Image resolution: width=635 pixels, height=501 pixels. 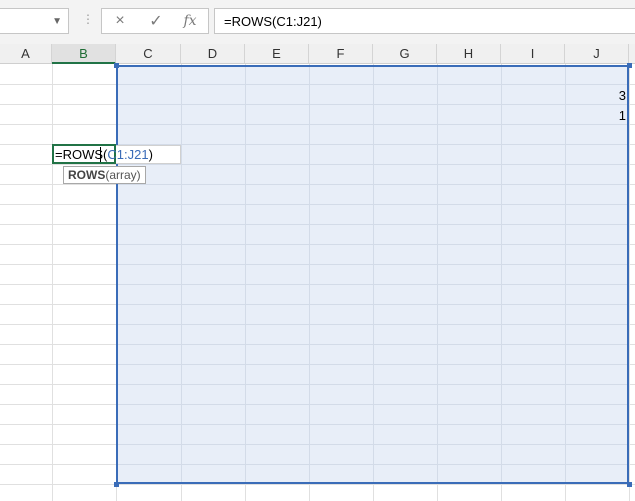 I want to click on cell-j5-value: 1, so click(x=606, y=115).